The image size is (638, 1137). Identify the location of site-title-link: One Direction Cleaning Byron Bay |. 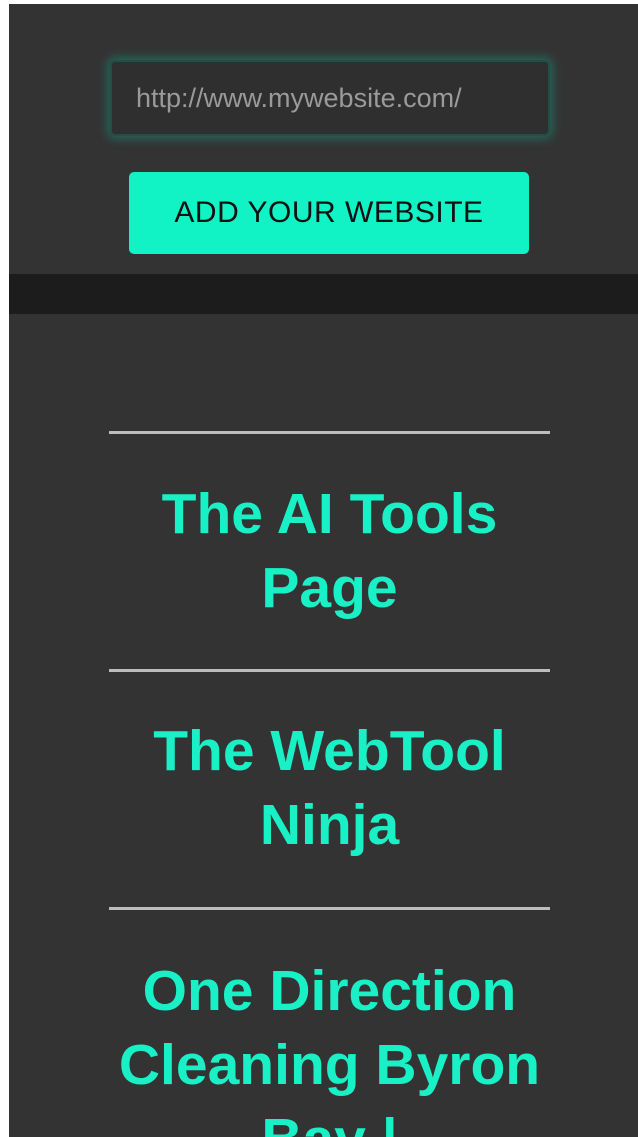
(329, 1045).